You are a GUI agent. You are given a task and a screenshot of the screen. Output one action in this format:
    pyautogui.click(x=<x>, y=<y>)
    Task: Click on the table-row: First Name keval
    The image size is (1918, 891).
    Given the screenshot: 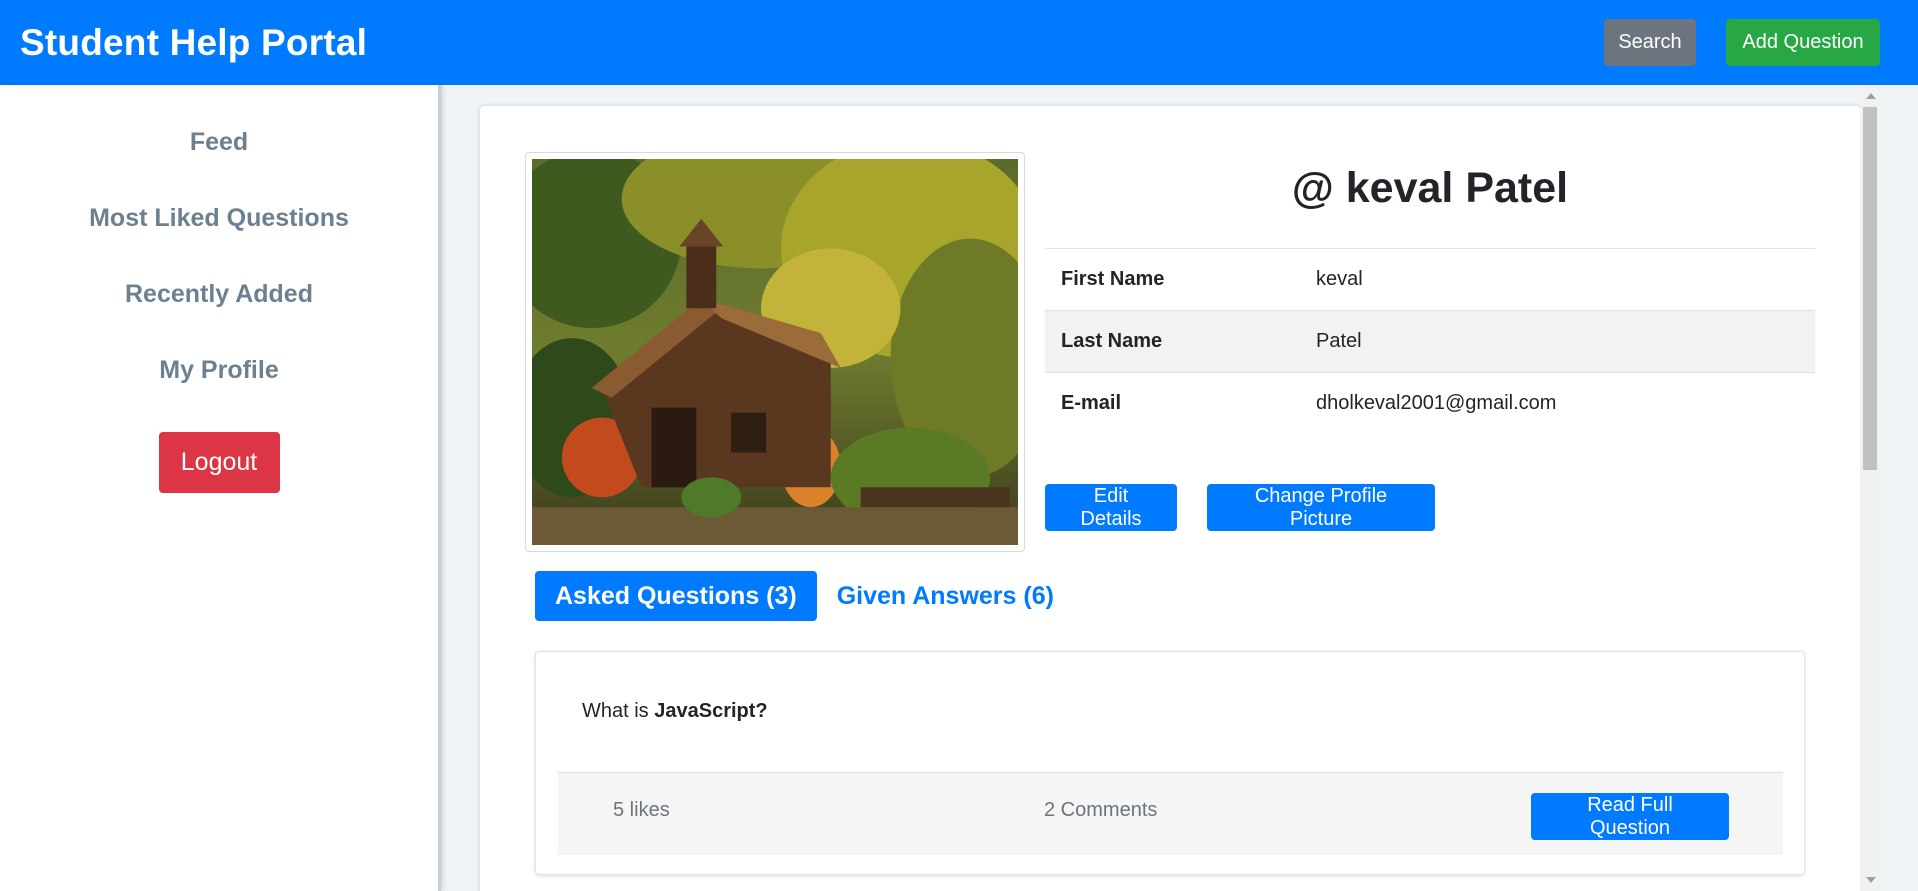 What is the action you would take?
    pyautogui.click(x=1430, y=279)
    